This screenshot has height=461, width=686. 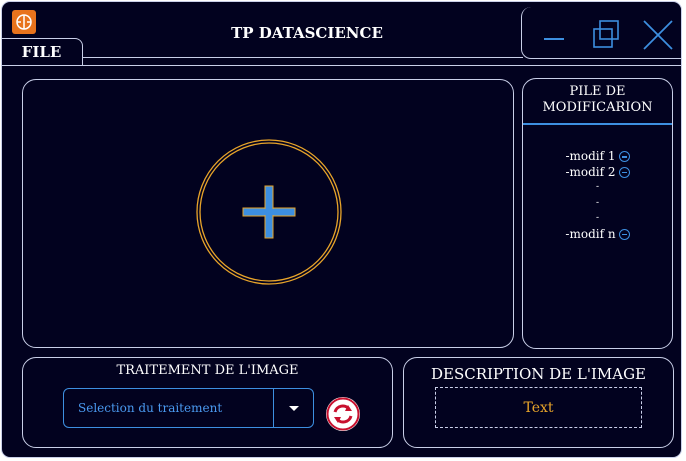 I want to click on close-icon, so click(x=658, y=35).